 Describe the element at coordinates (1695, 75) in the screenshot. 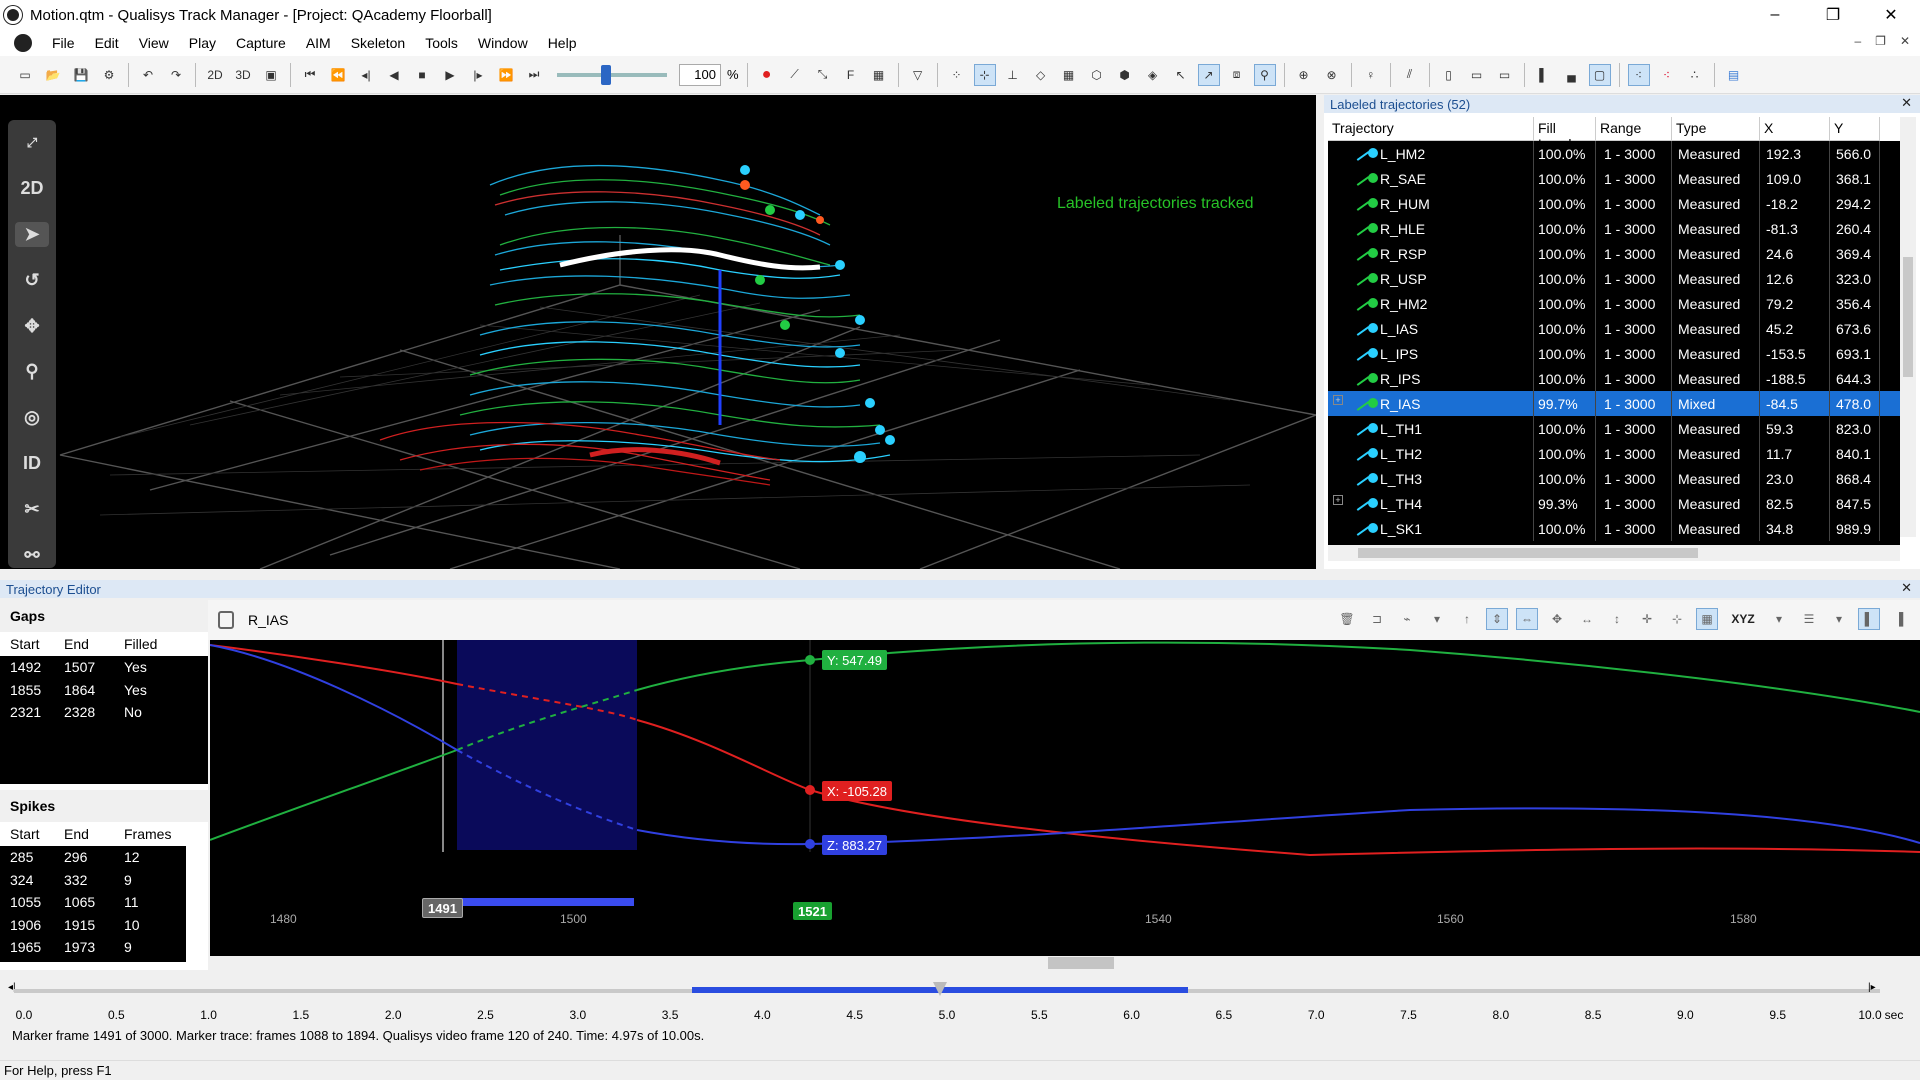

I see `gray-markers-icon: ∴` at that location.